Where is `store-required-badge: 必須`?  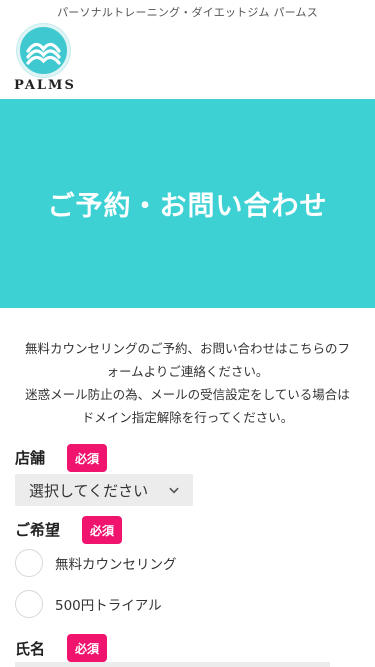
store-required-badge: 必須 is located at coordinates (87, 458).